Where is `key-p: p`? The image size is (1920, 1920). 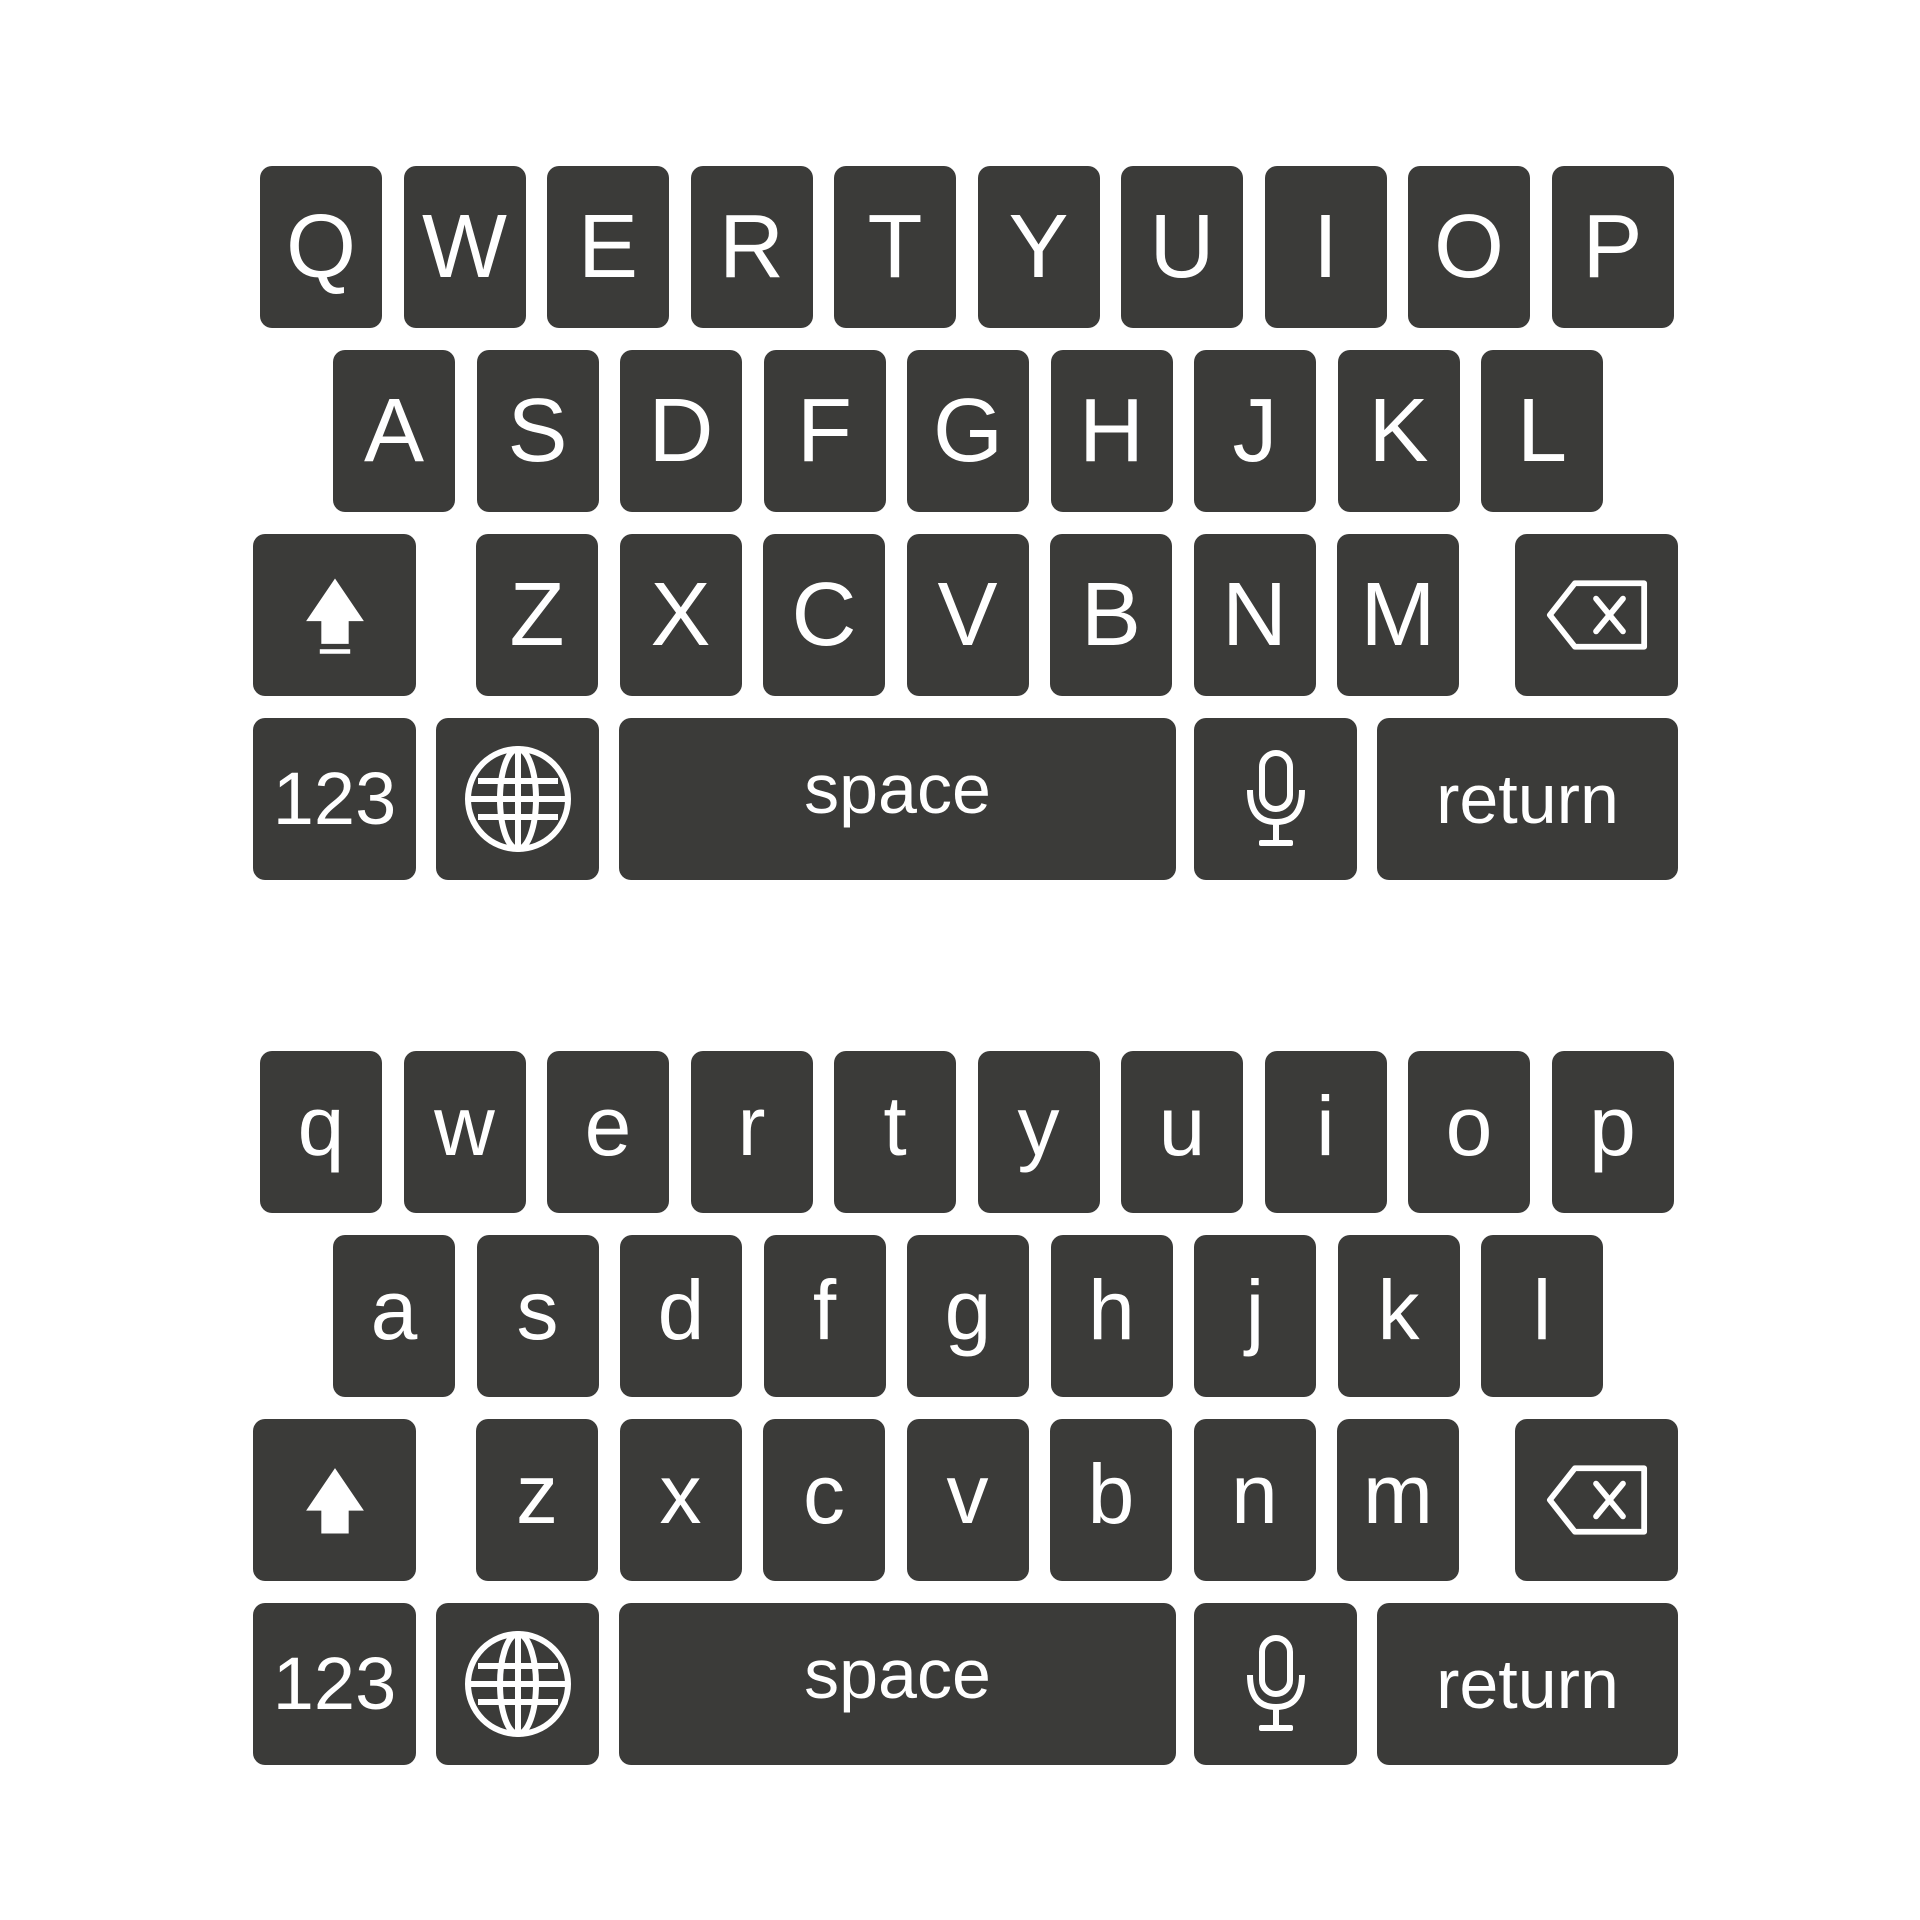 key-p: p is located at coordinates (1612, 1132).